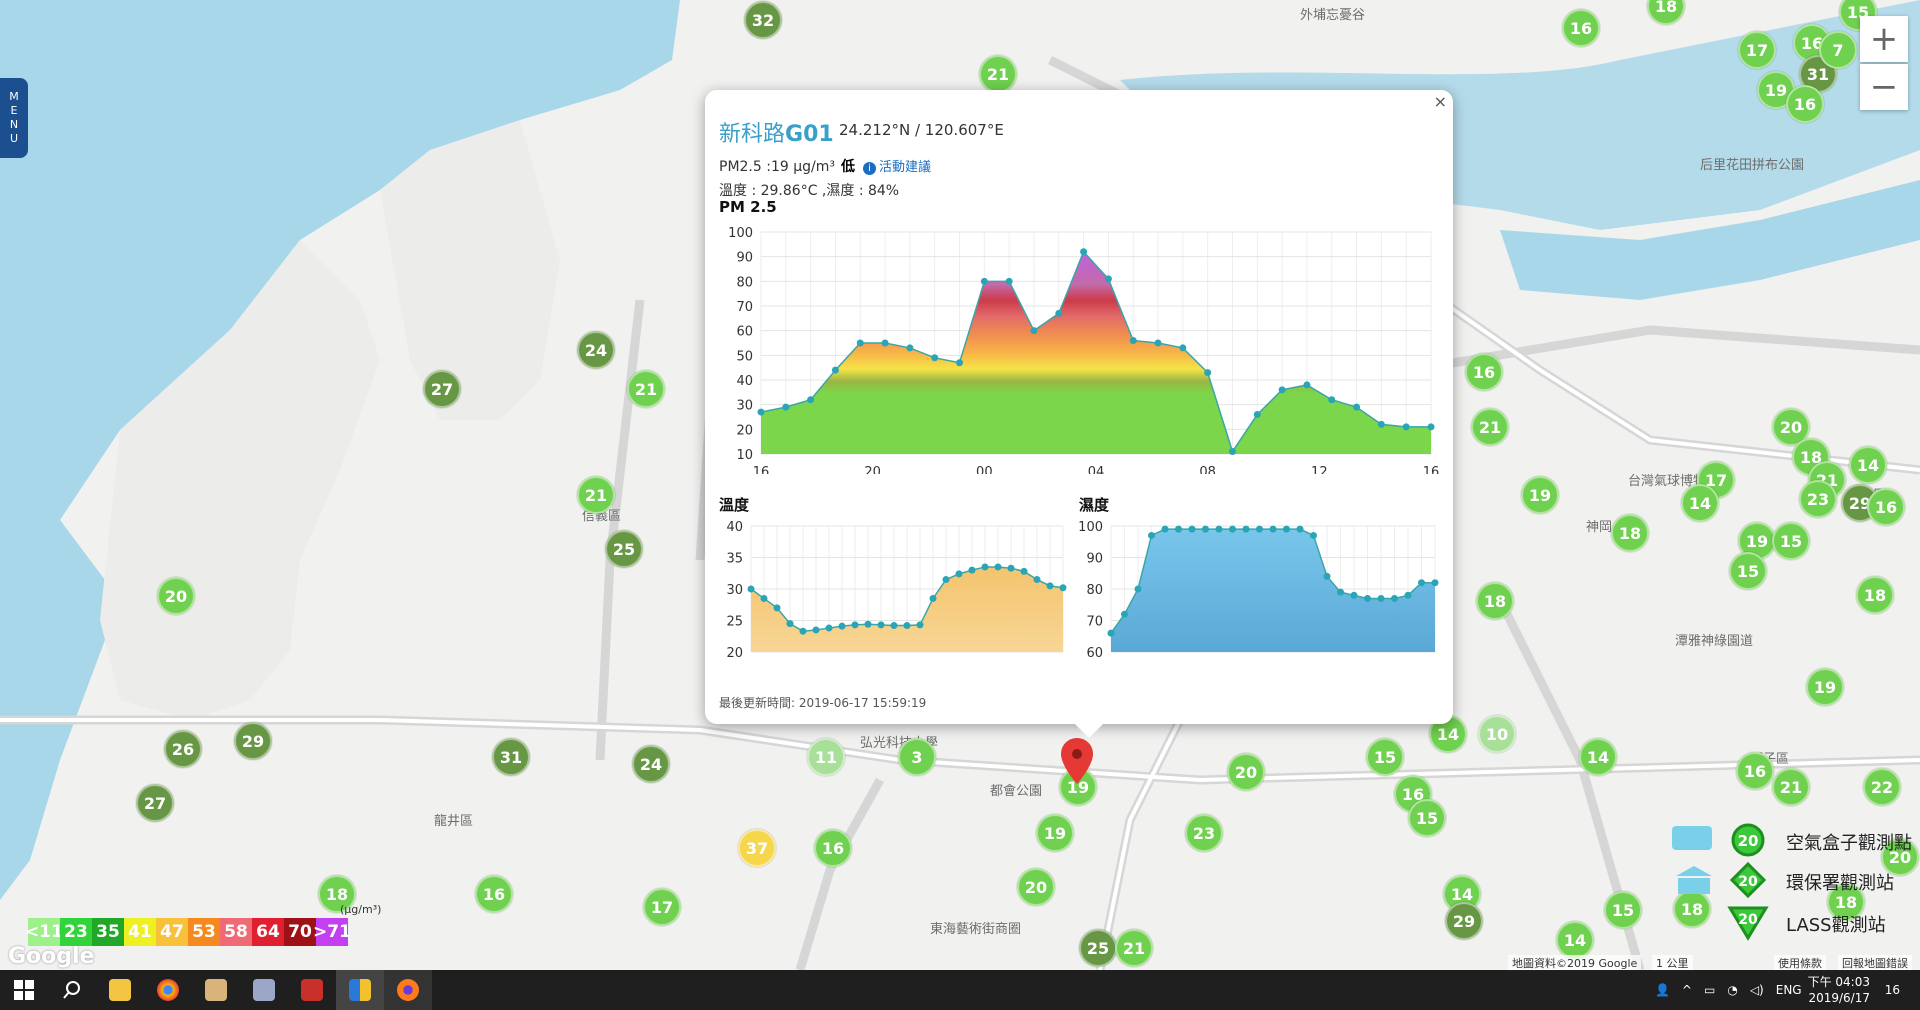 The image size is (1920, 1010). I want to click on site-id: G01, so click(809, 134).